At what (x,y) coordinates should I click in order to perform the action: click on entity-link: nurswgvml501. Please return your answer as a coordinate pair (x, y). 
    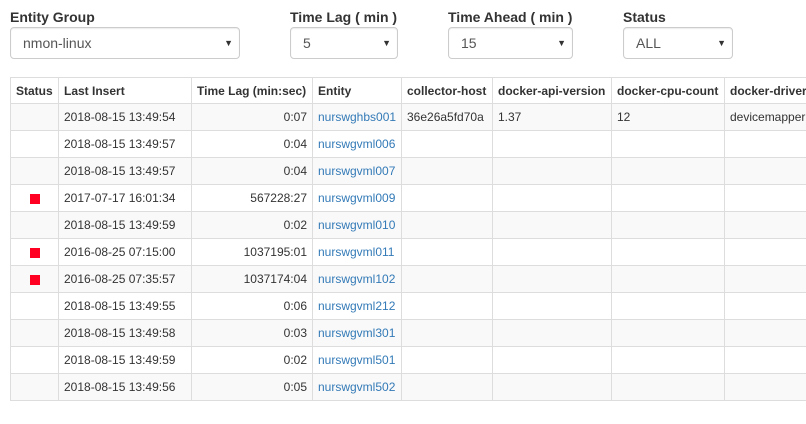
    Looking at the image, I should click on (356, 360).